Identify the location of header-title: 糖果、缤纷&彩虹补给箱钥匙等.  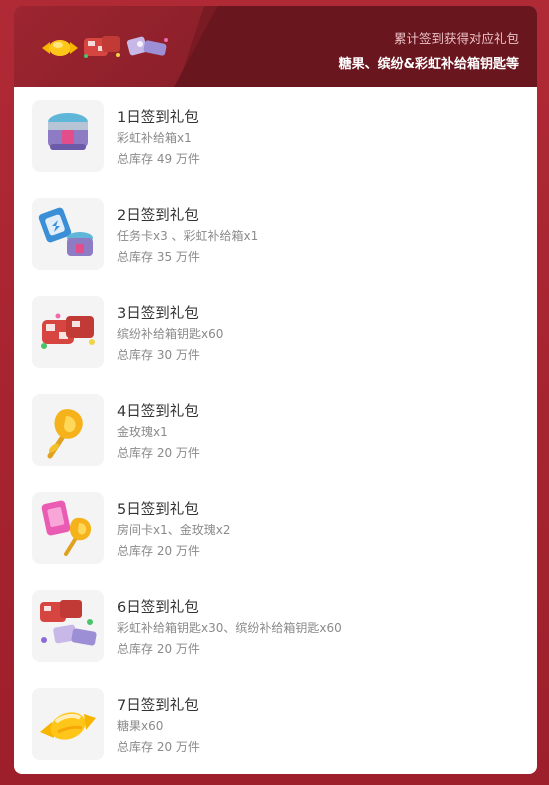
(428, 64).